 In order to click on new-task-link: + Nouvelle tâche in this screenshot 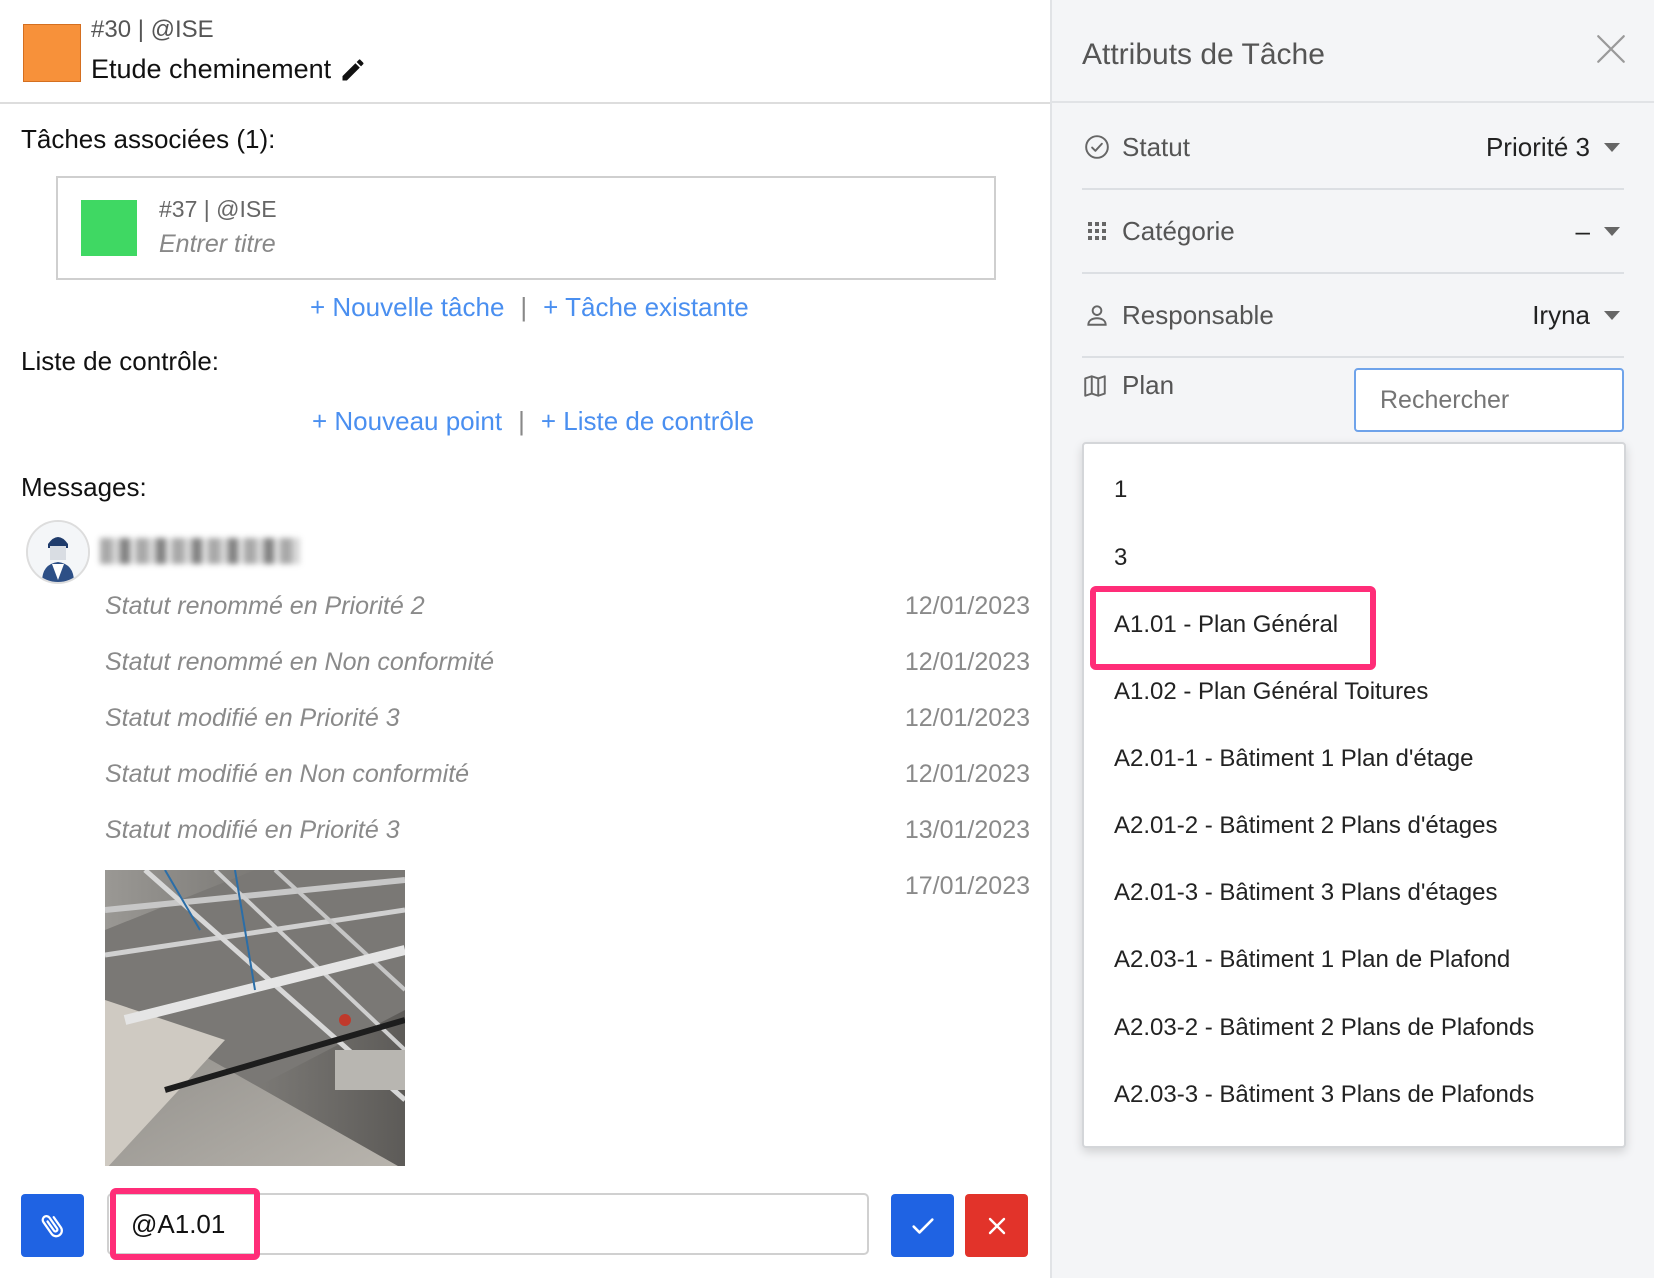, I will do `click(407, 307)`.